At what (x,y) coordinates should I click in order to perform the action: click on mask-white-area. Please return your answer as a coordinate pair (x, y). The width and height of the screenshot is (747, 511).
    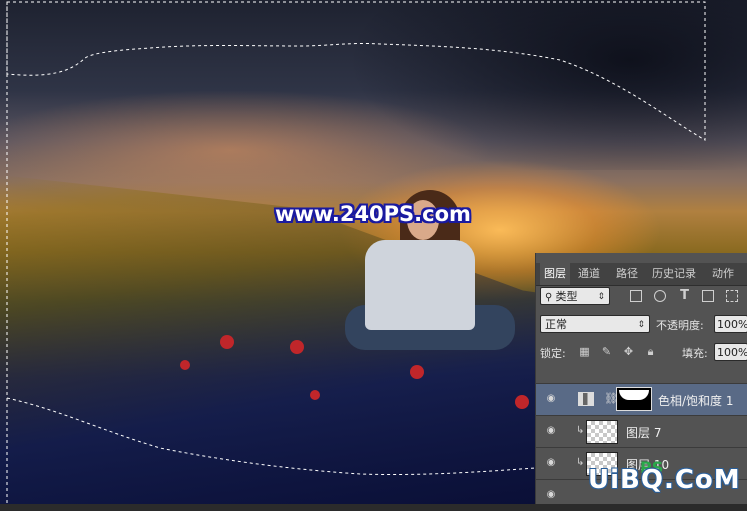
    Looking at the image, I should click on (634, 395).